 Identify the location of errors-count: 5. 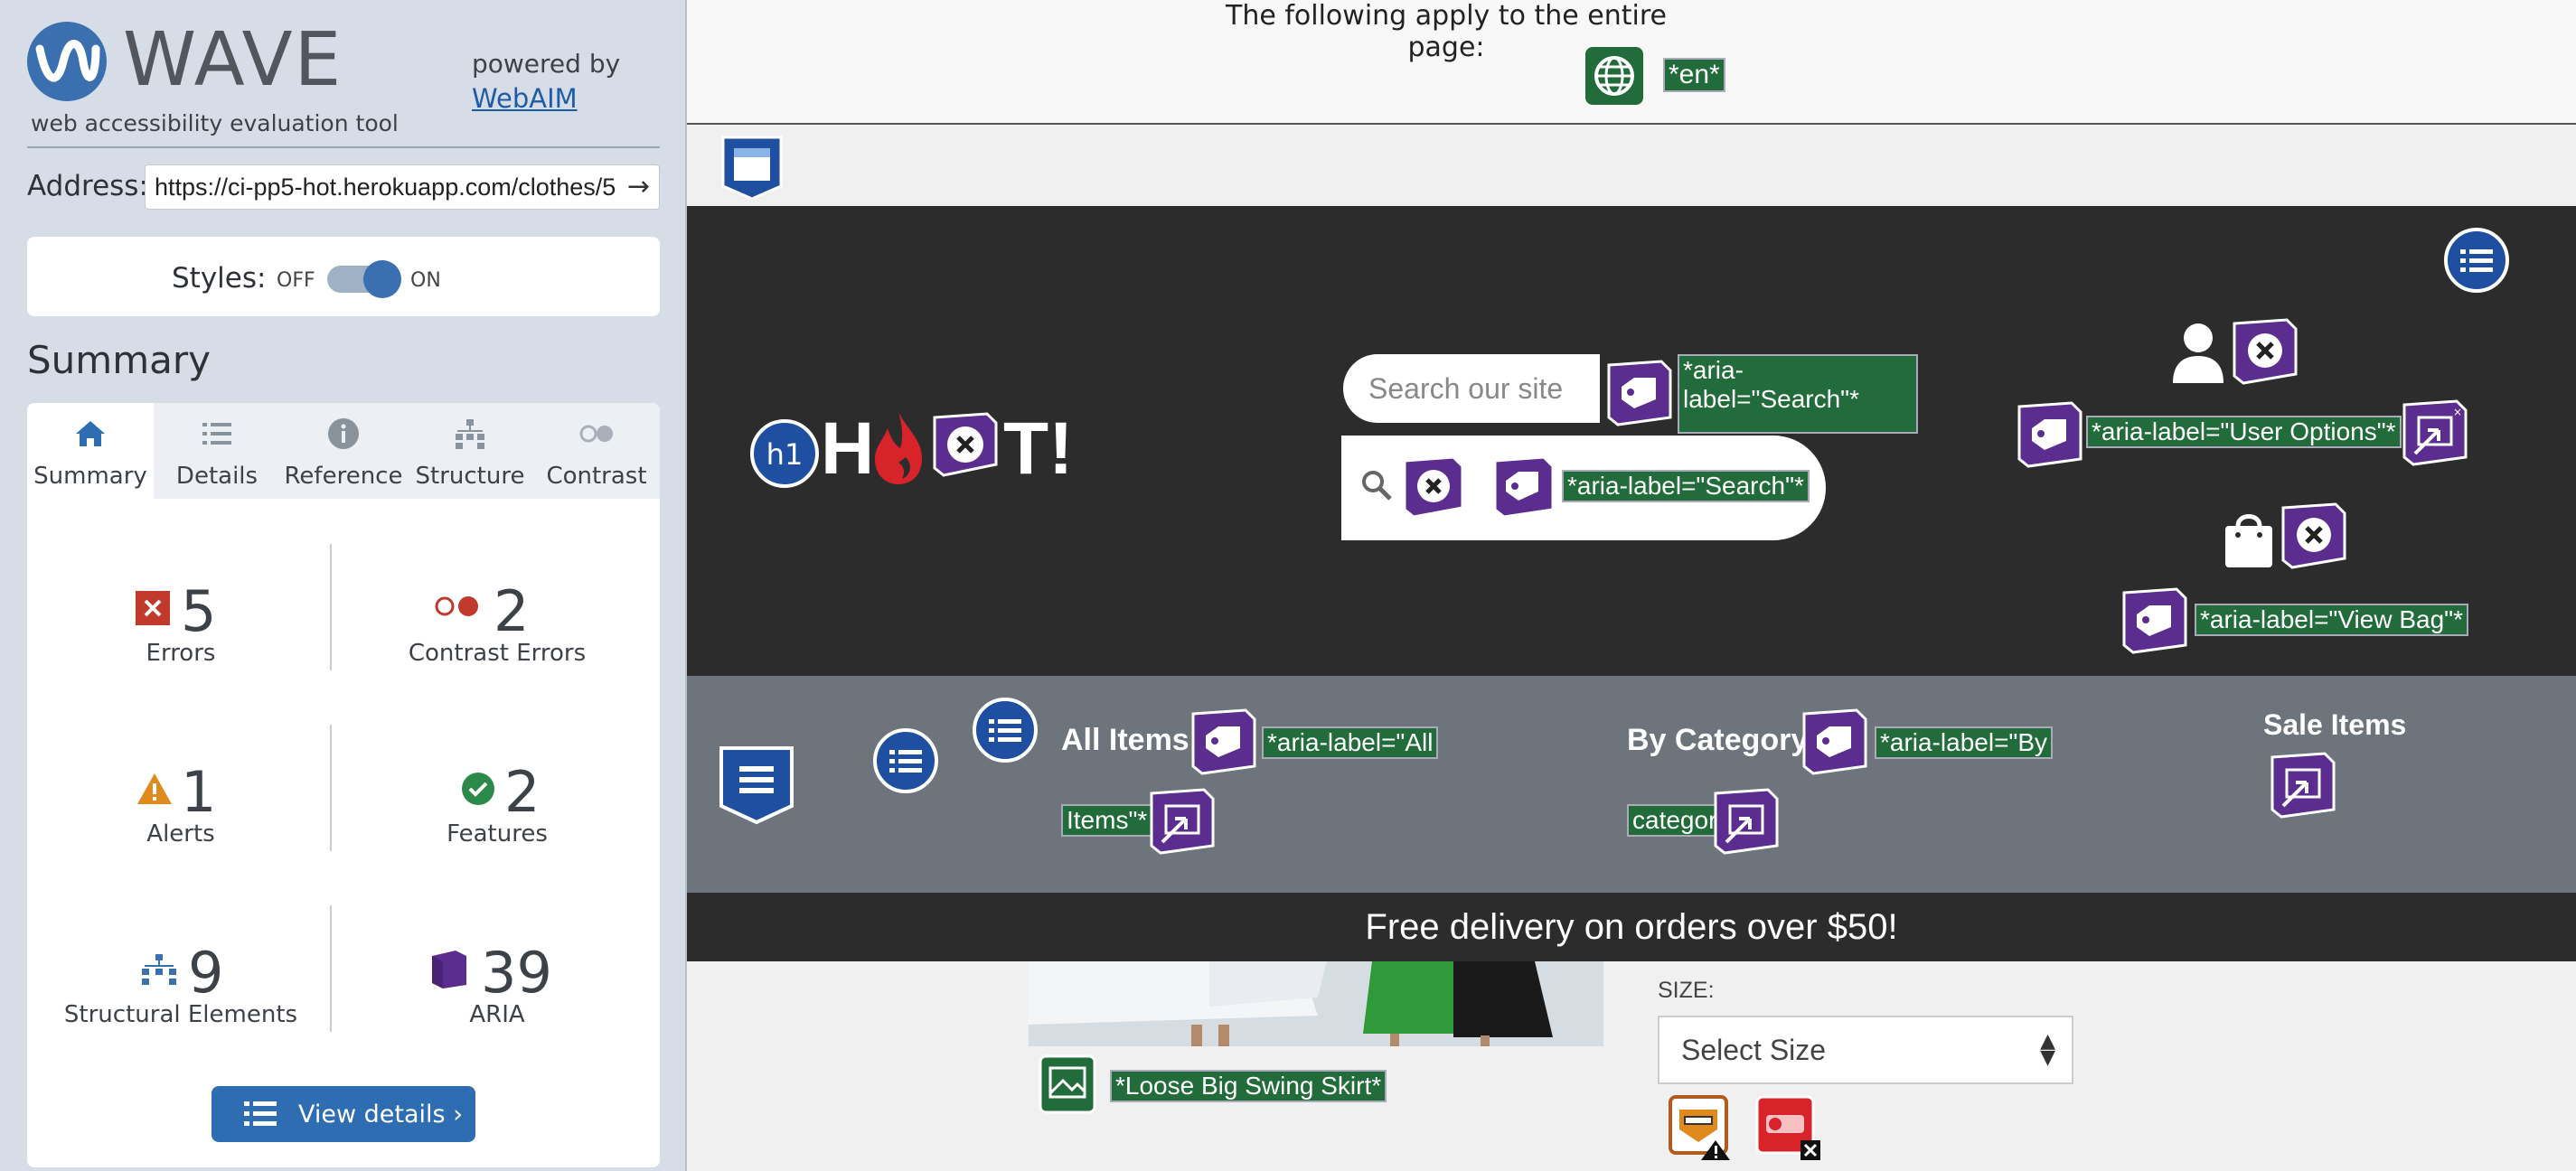
(199, 611).